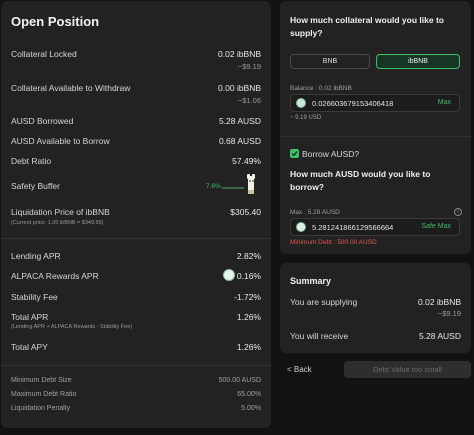 Image resolution: width=474 pixels, height=435 pixels. I want to click on receive-value: 5.28 AUSD, so click(439, 336).